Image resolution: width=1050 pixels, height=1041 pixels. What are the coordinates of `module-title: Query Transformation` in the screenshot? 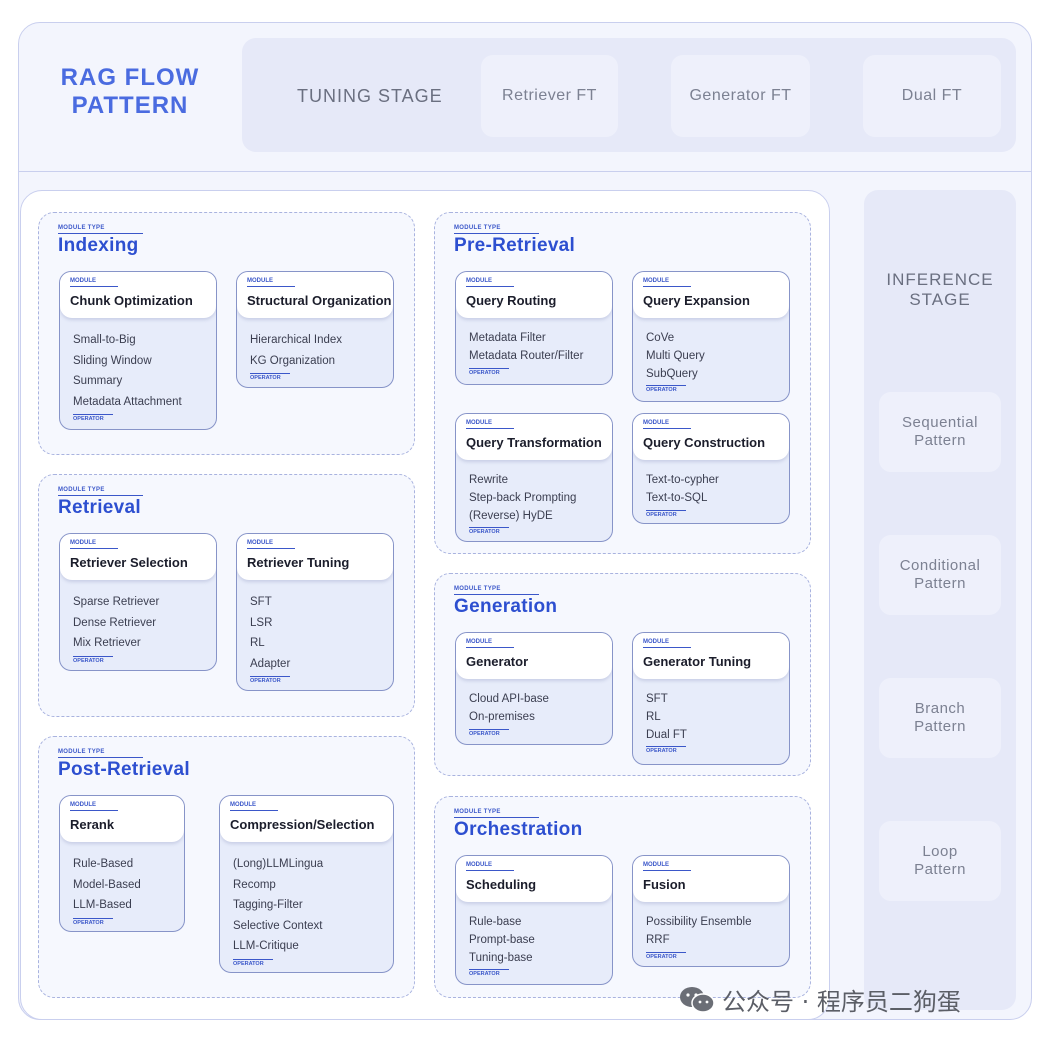 It's located at (534, 442).